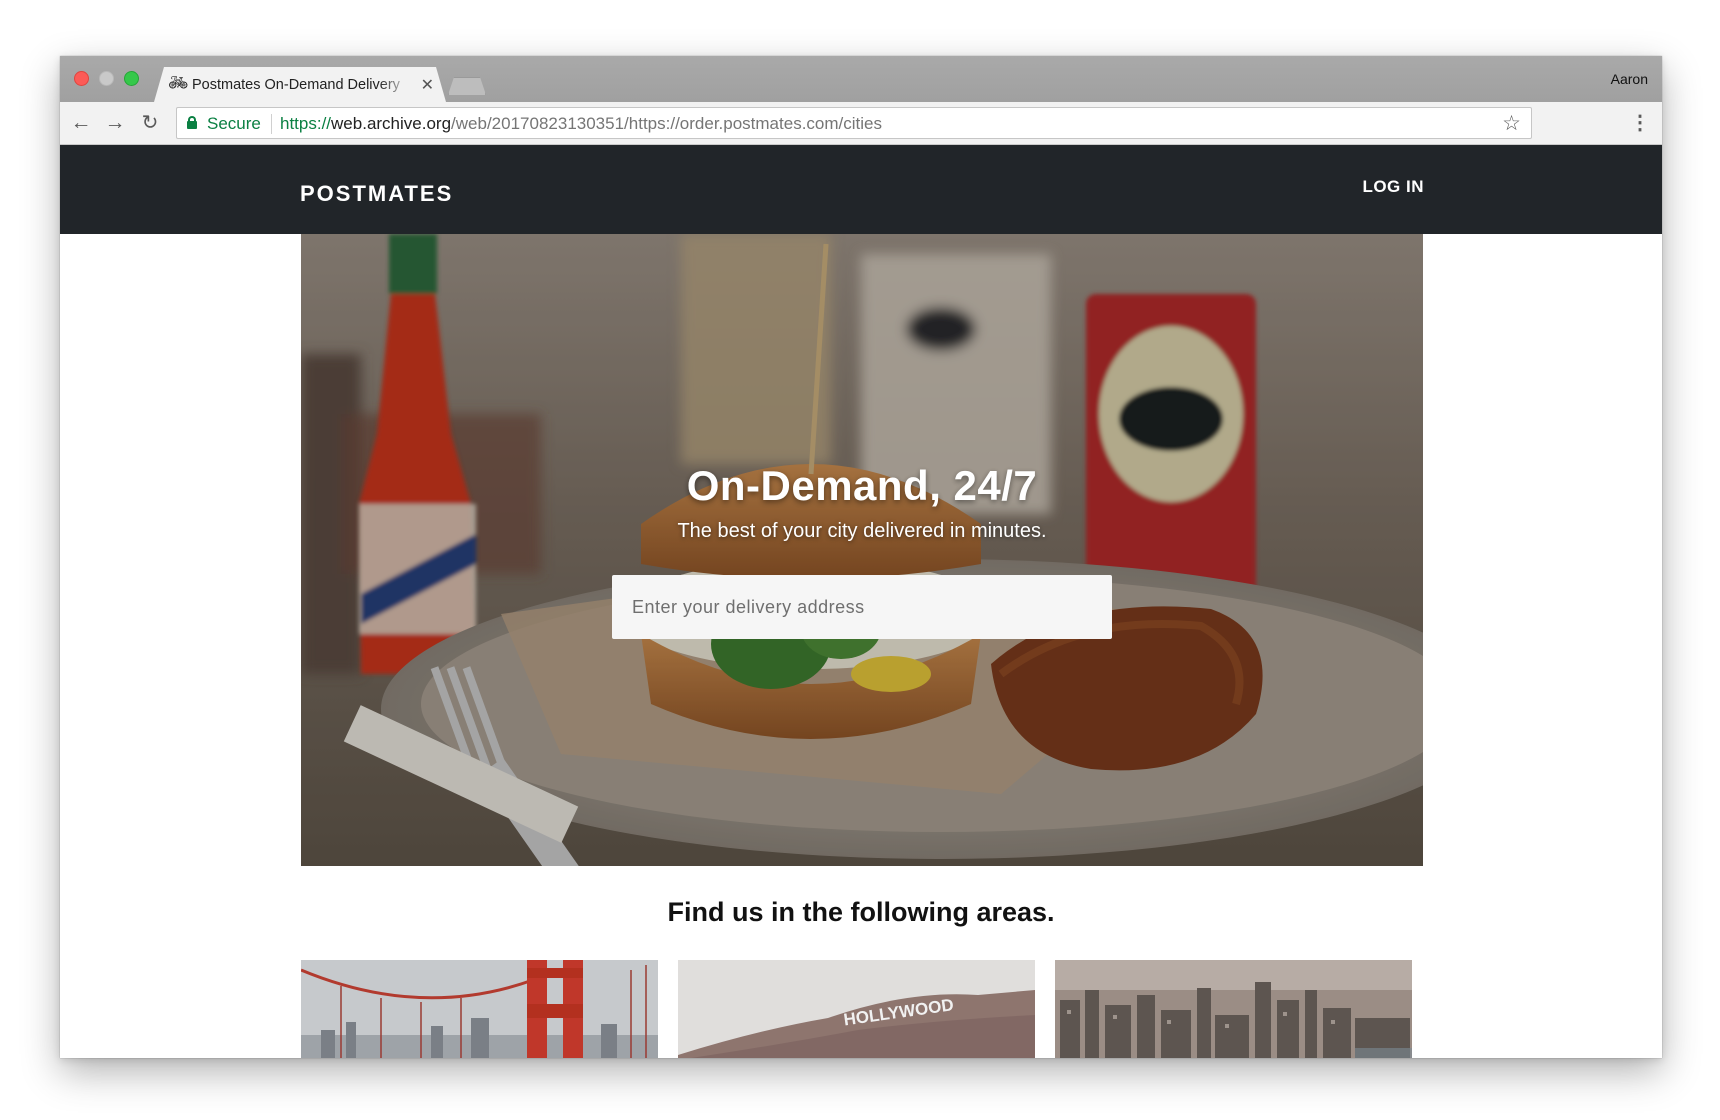 This screenshot has width=1720, height=1120. Describe the element at coordinates (178, 83) in the screenshot. I see `postmates-favicon-icon: 🚲︎` at that location.